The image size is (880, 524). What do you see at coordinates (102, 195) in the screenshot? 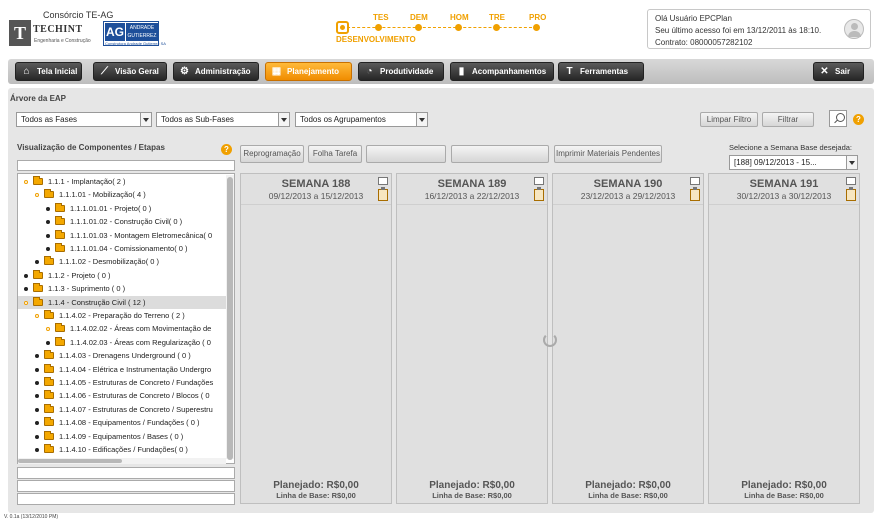
I see `tree-item-label: 1.1.1.01 - Mobilização( 4 )` at bounding box center [102, 195].